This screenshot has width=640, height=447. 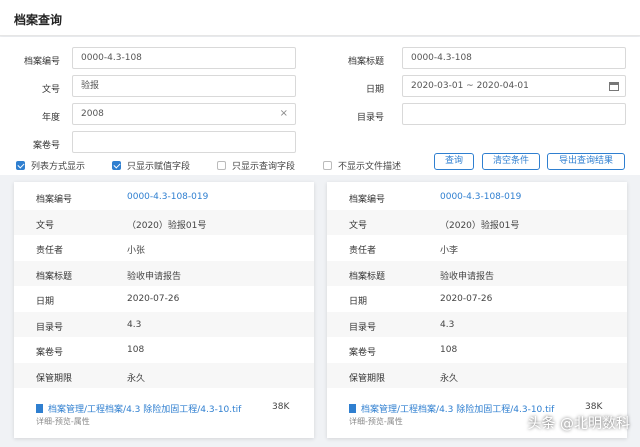 I want to click on year-label: 年度, so click(x=50, y=118).